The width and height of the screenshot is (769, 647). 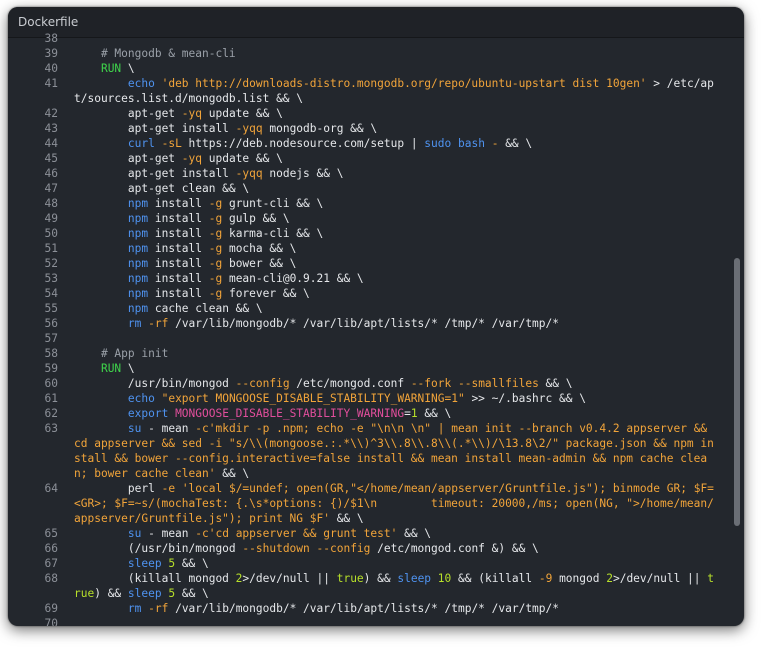 I want to click on code-token: (/usr/bin/mongod, so click(x=158, y=548).